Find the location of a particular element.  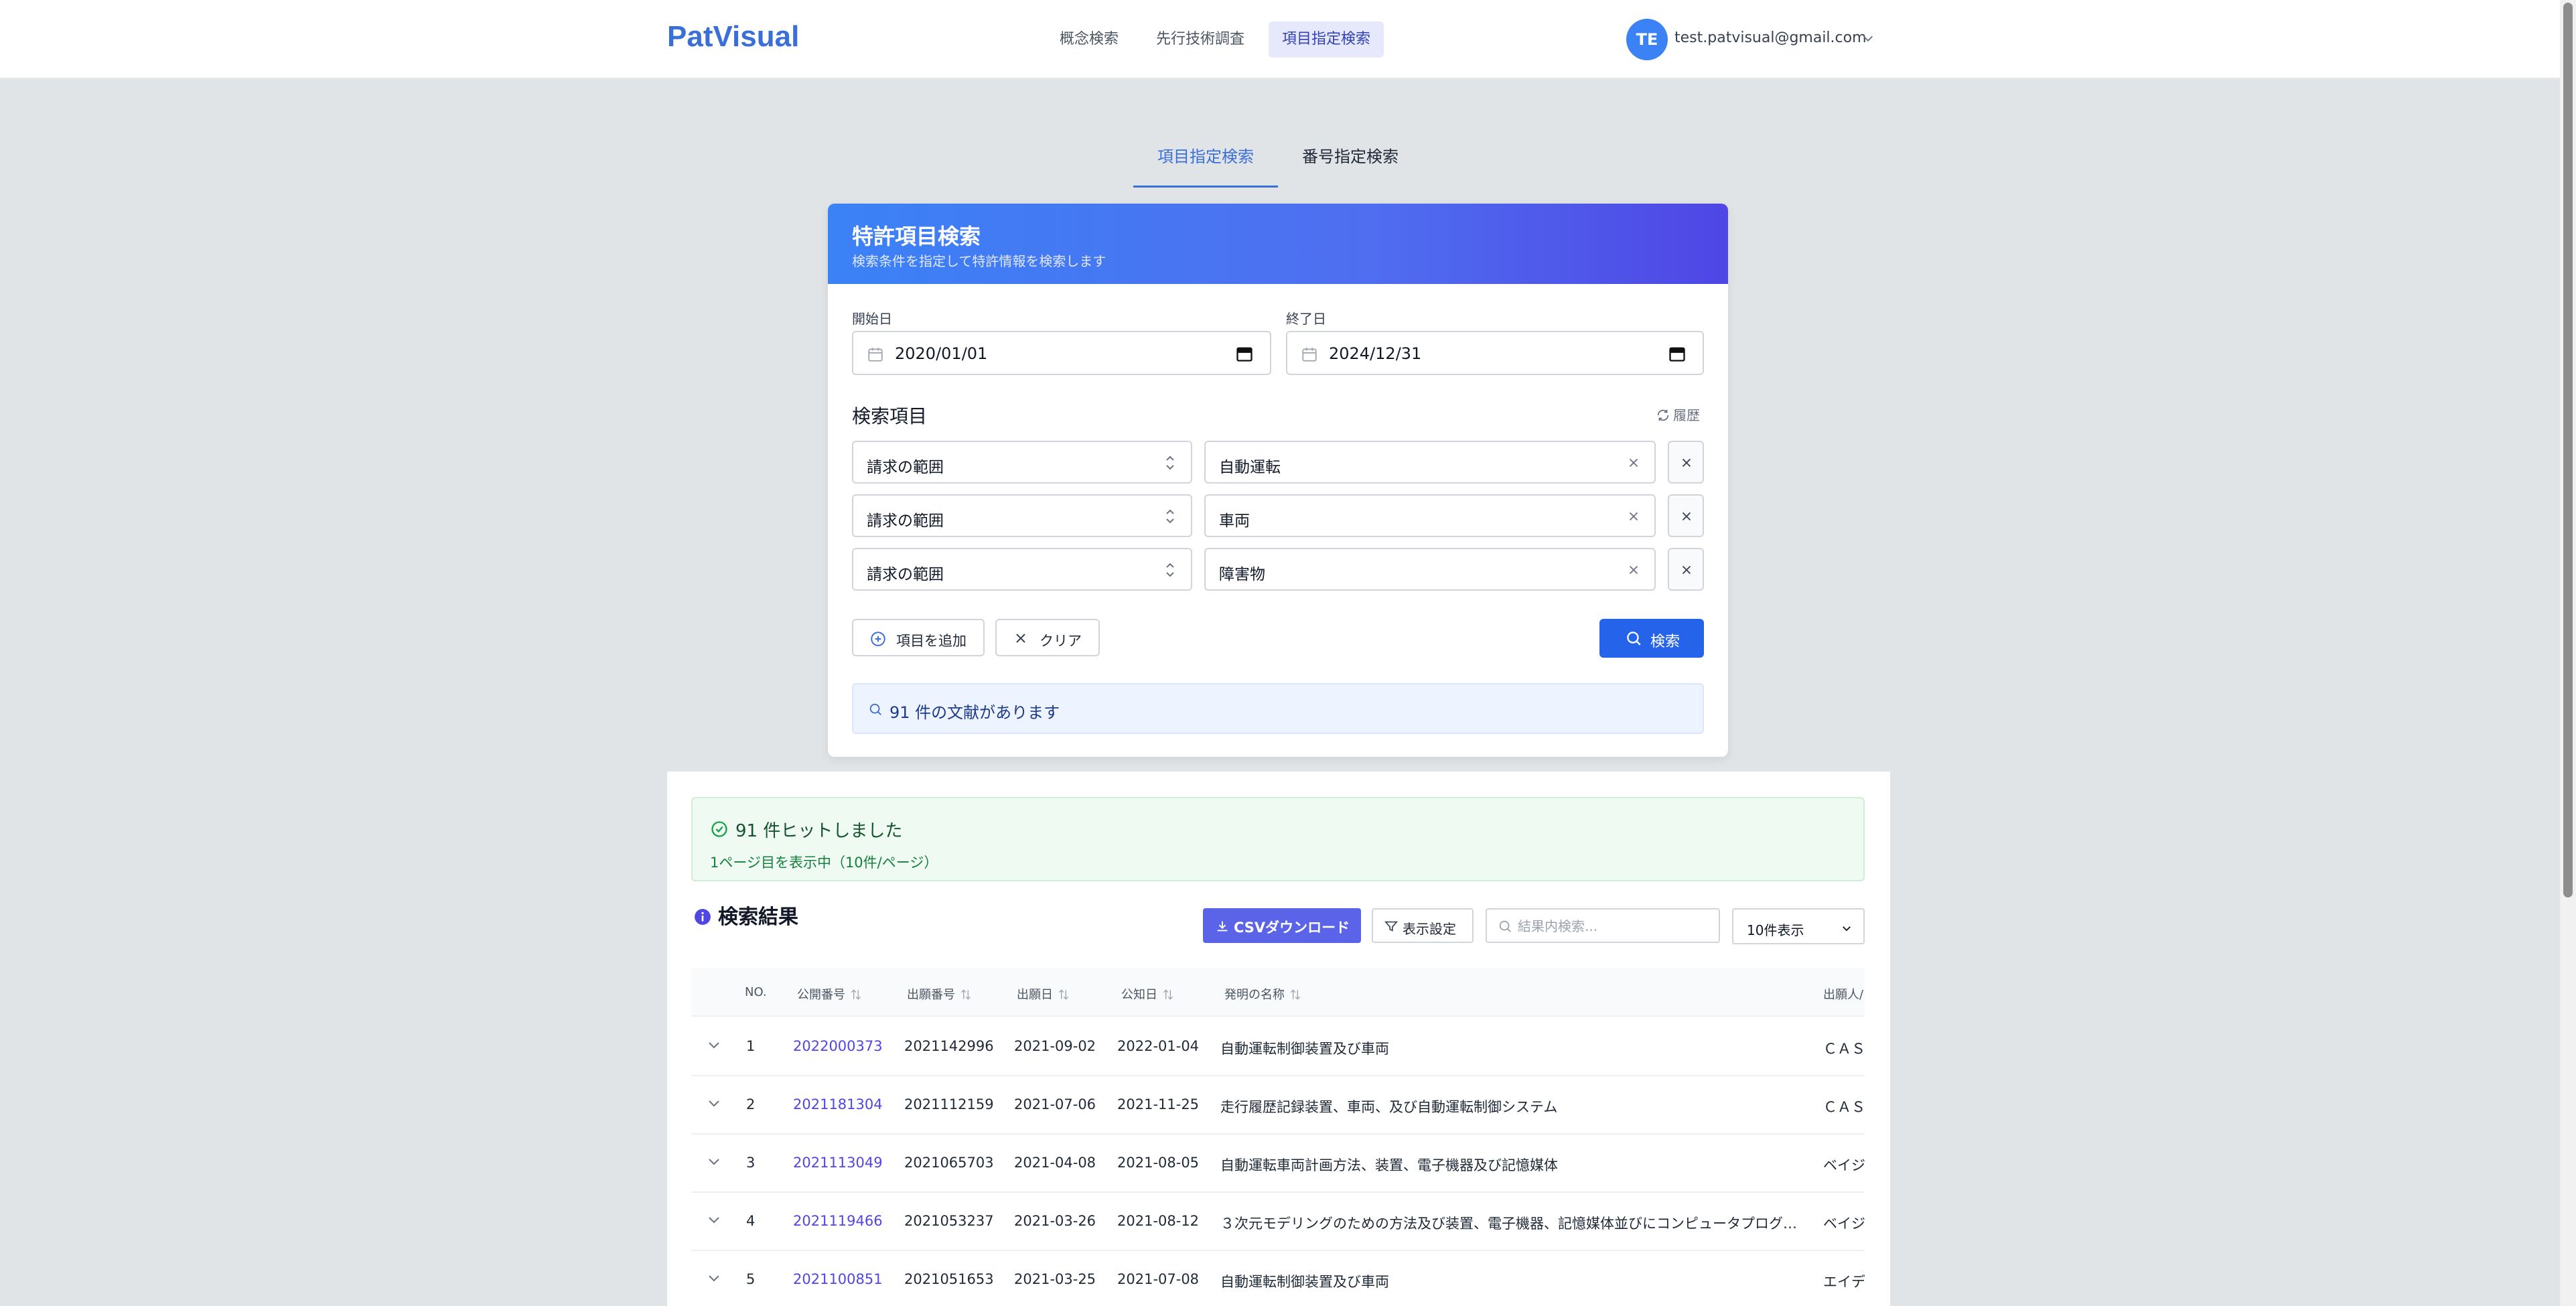

card-title: 特許項目検索 is located at coordinates (916, 236).